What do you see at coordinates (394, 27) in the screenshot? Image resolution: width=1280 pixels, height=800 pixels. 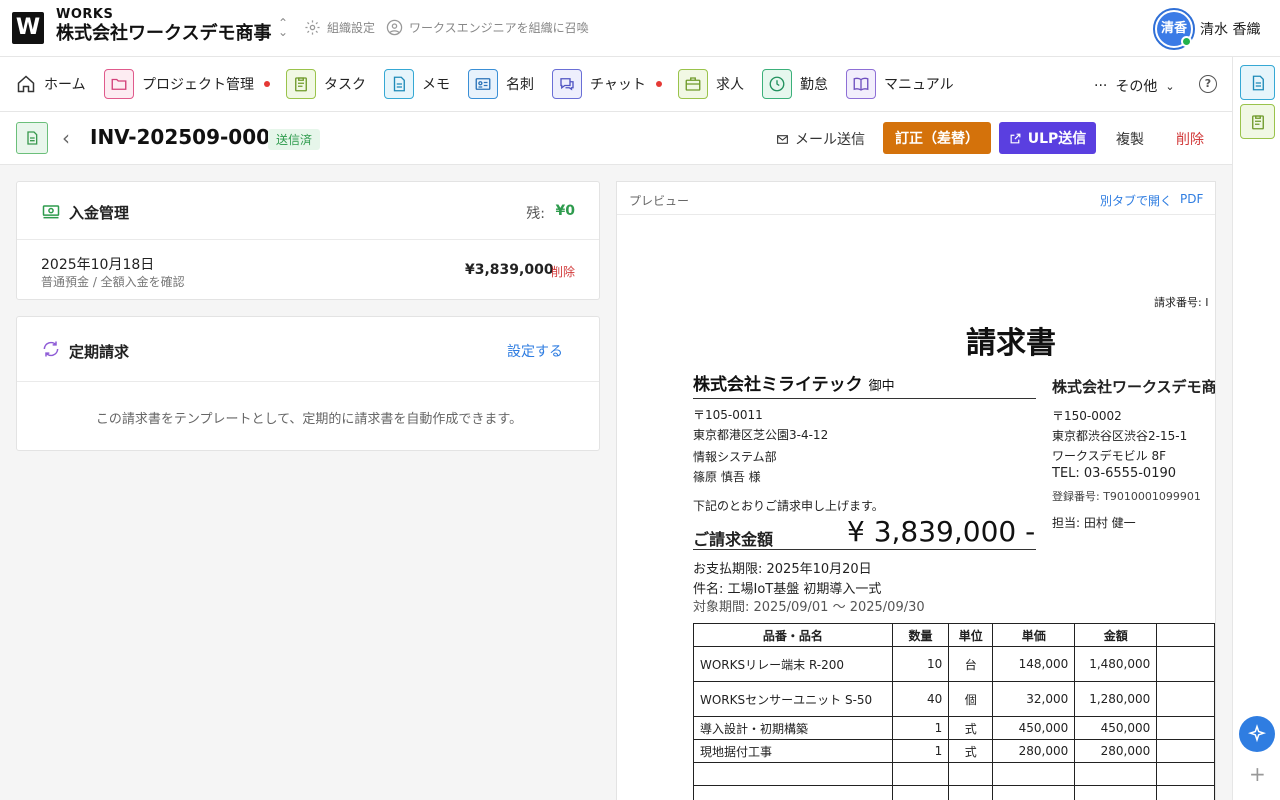 I see `user-circle-icon` at bounding box center [394, 27].